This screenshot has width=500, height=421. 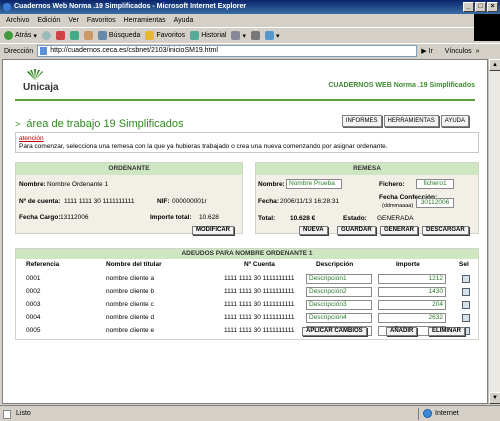 I want to click on app-title: CUADERNOS WEB Norma .19 Simplificados, so click(x=401, y=85).